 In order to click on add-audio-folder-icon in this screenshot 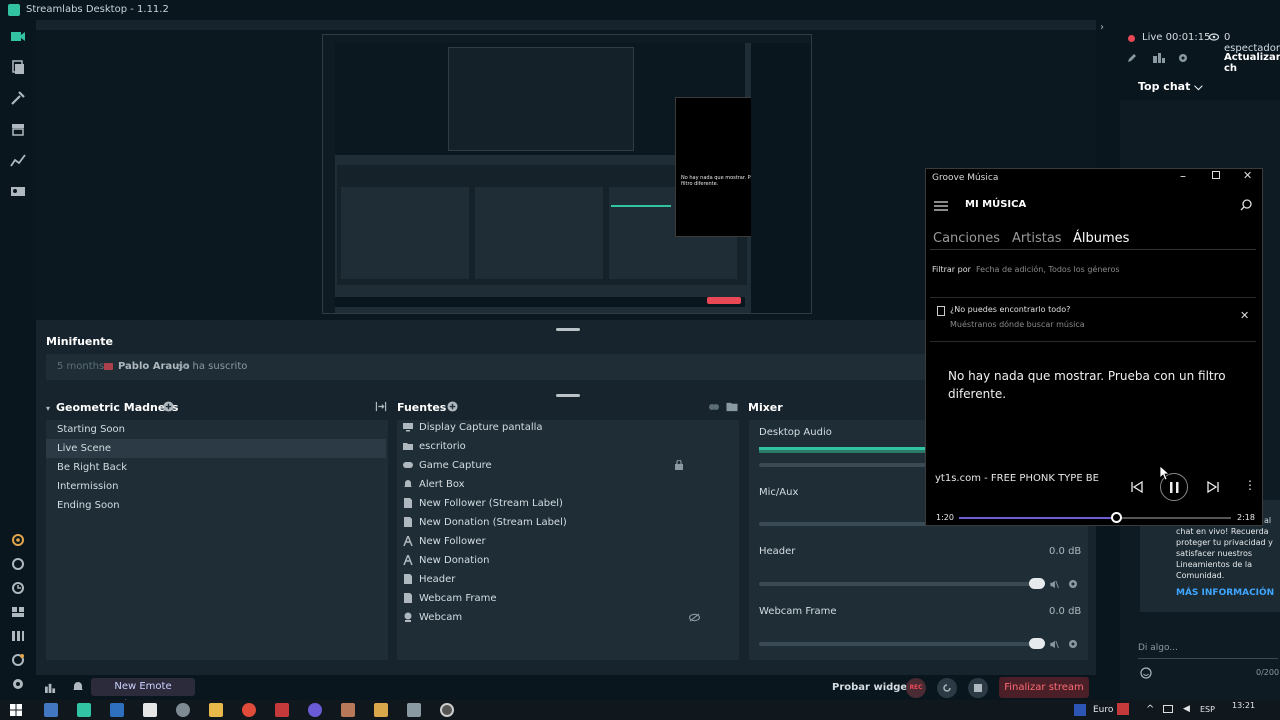, I will do `click(732, 406)`.